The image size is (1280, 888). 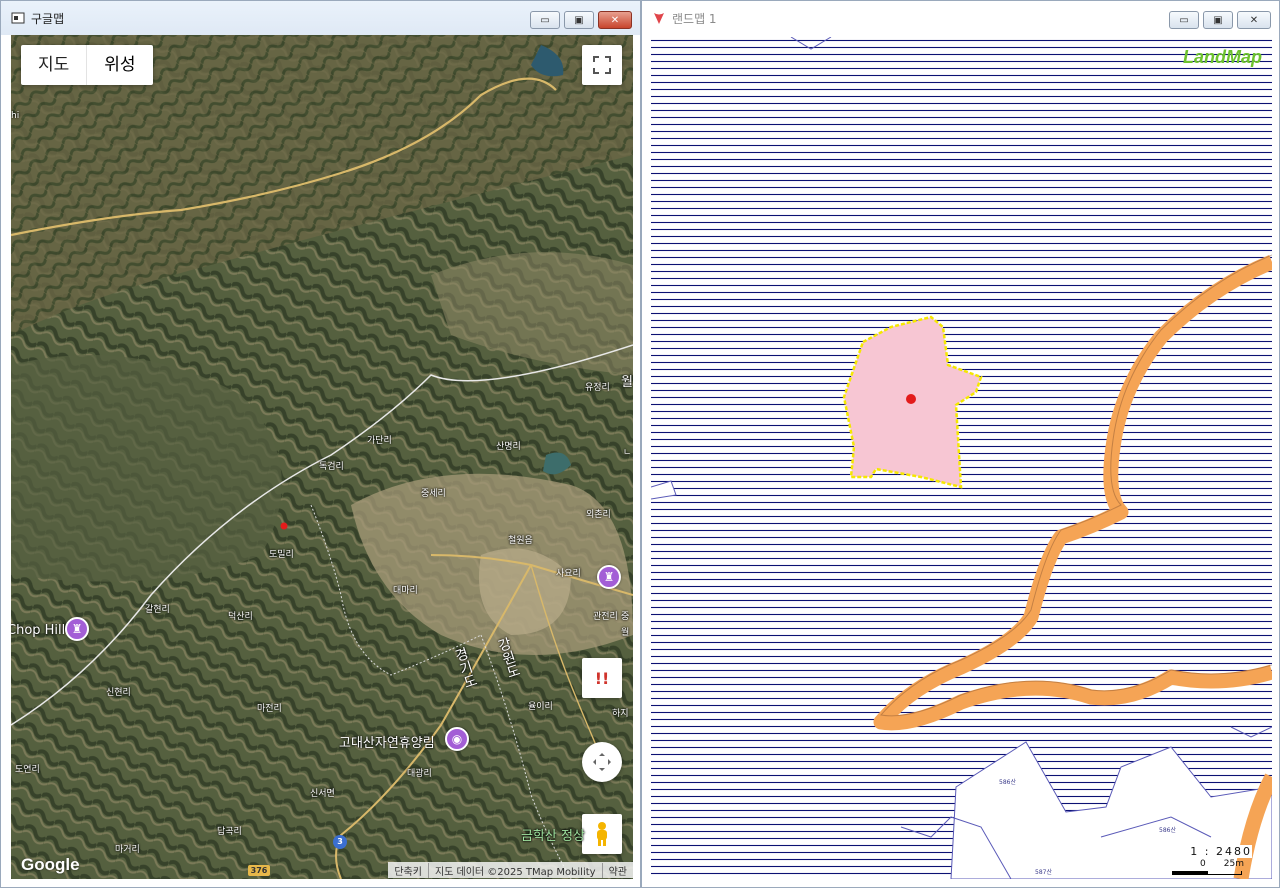 What do you see at coordinates (1221, 851) in the screenshot?
I see `map-scale-ratio: 1 : 2480` at bounding box center [1221, 851].